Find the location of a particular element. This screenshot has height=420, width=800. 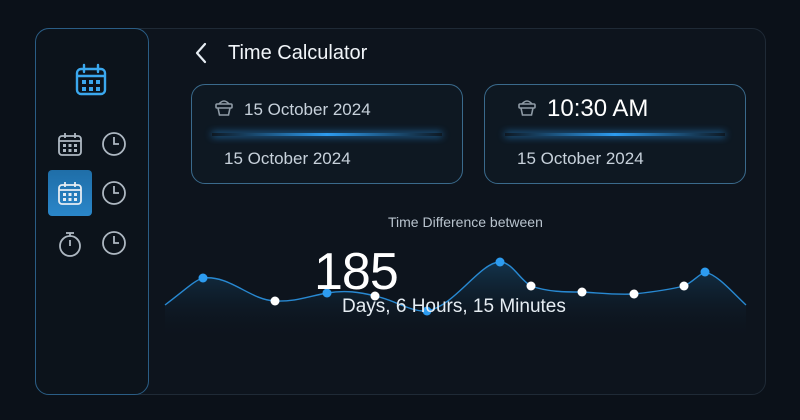

decorative-wave is located at coordinates (455, 298).